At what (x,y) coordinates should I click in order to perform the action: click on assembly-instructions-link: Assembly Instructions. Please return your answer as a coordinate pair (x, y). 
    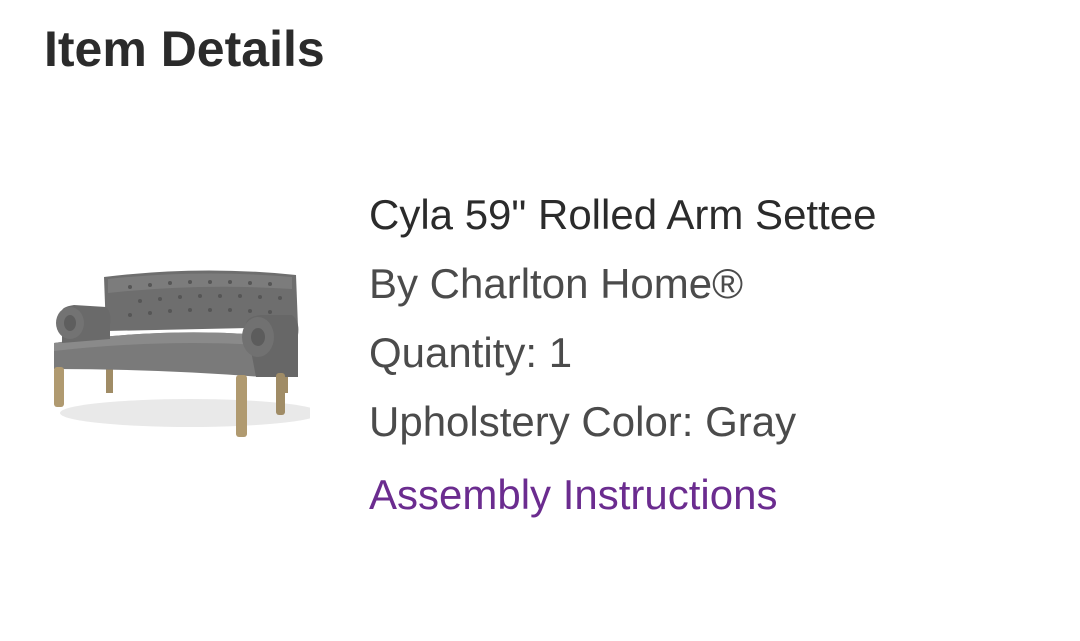
    Looking at the image, I should click on (573, 495).